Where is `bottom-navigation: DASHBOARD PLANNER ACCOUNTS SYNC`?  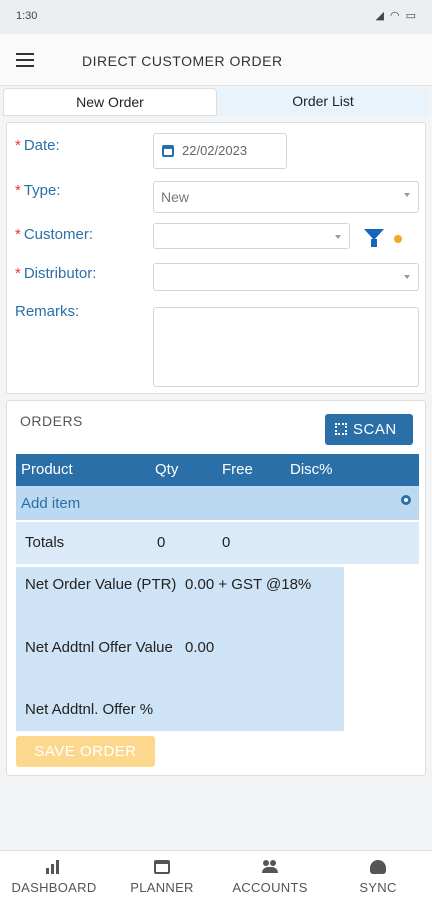
bottom-navigation: DASHBOARD PLANNER ACCOUNTS SYNC is located at coordinates (216, 875).